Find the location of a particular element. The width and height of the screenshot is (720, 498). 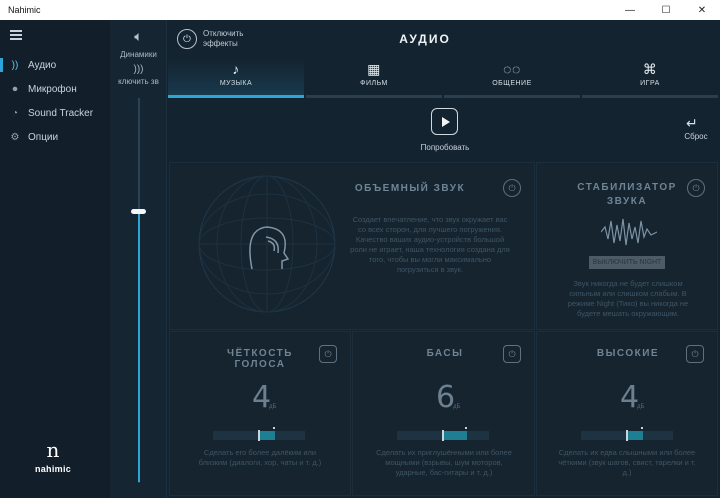

play-icon is located at coordinates (445, 121).